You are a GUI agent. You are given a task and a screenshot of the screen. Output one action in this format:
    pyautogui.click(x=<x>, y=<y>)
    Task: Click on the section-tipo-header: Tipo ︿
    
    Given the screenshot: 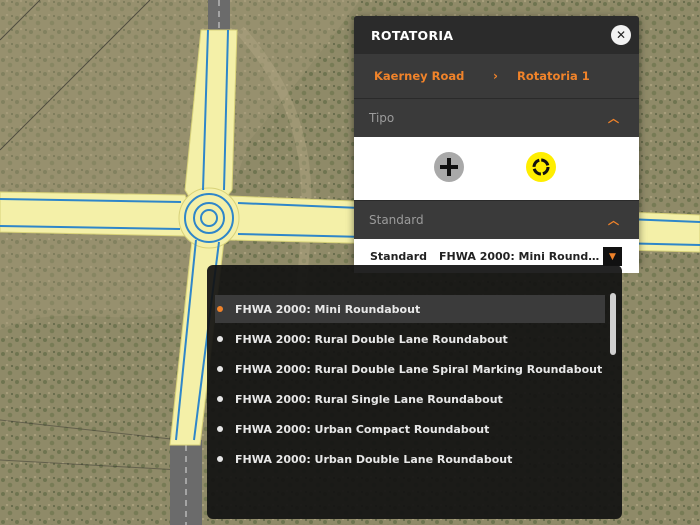 What is the action you would take?
    pyautogui.click(x=496, y=117)
    